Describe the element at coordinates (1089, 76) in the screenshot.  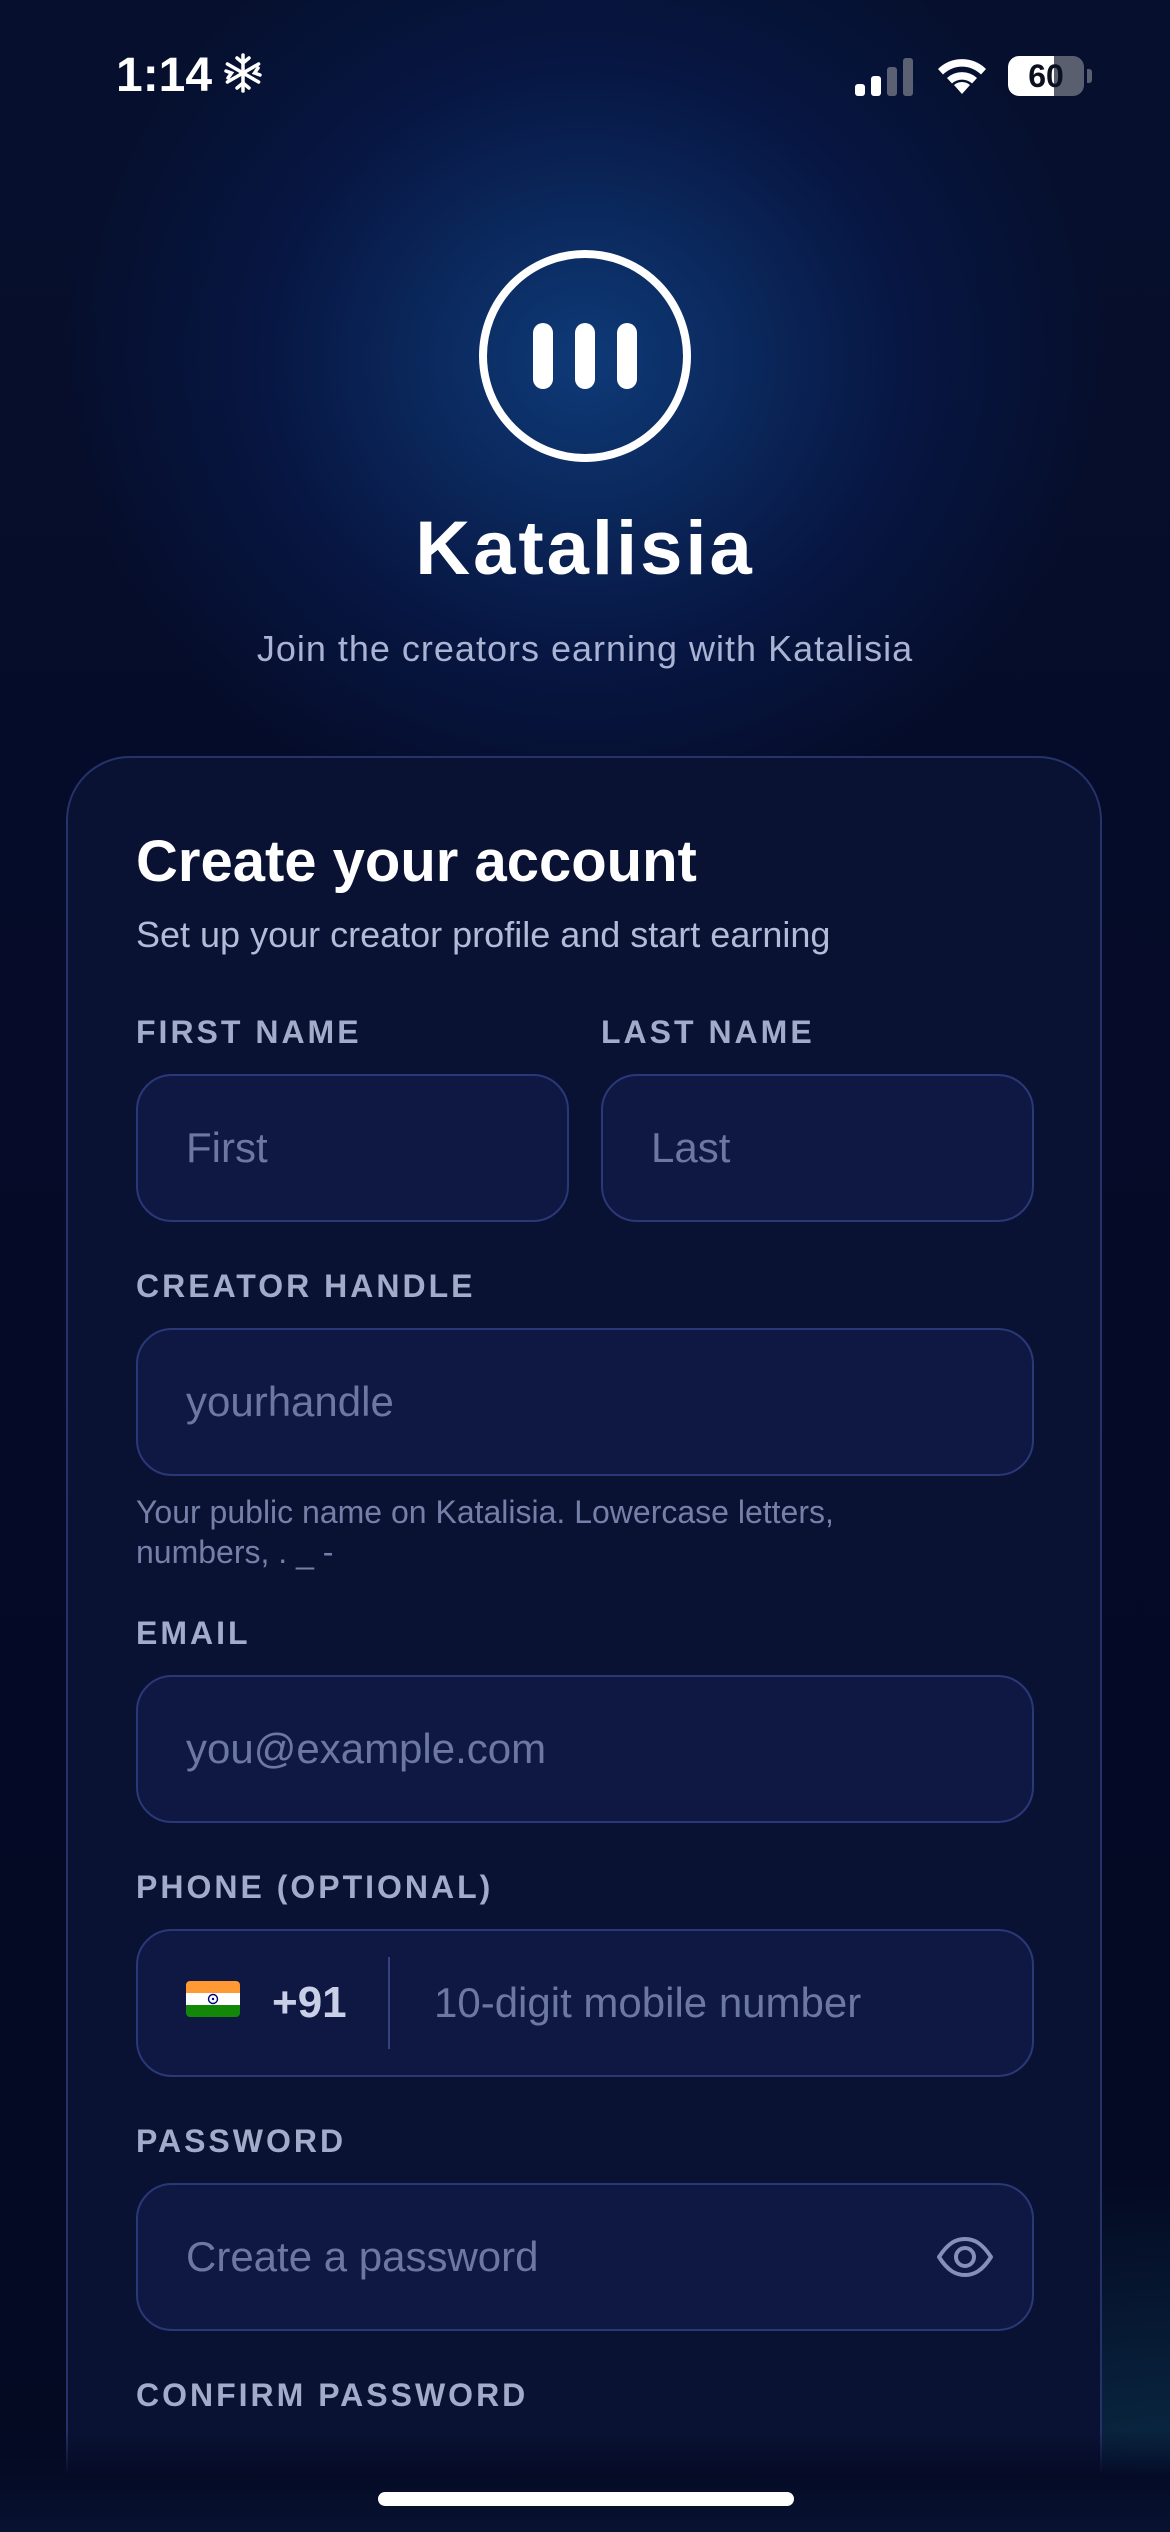
I see `battery-tip` at that location.